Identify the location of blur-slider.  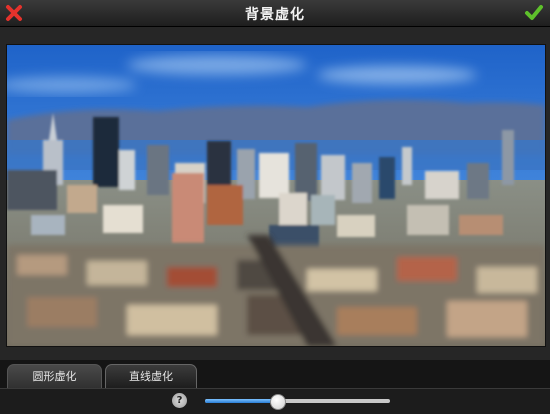
(297, 402).